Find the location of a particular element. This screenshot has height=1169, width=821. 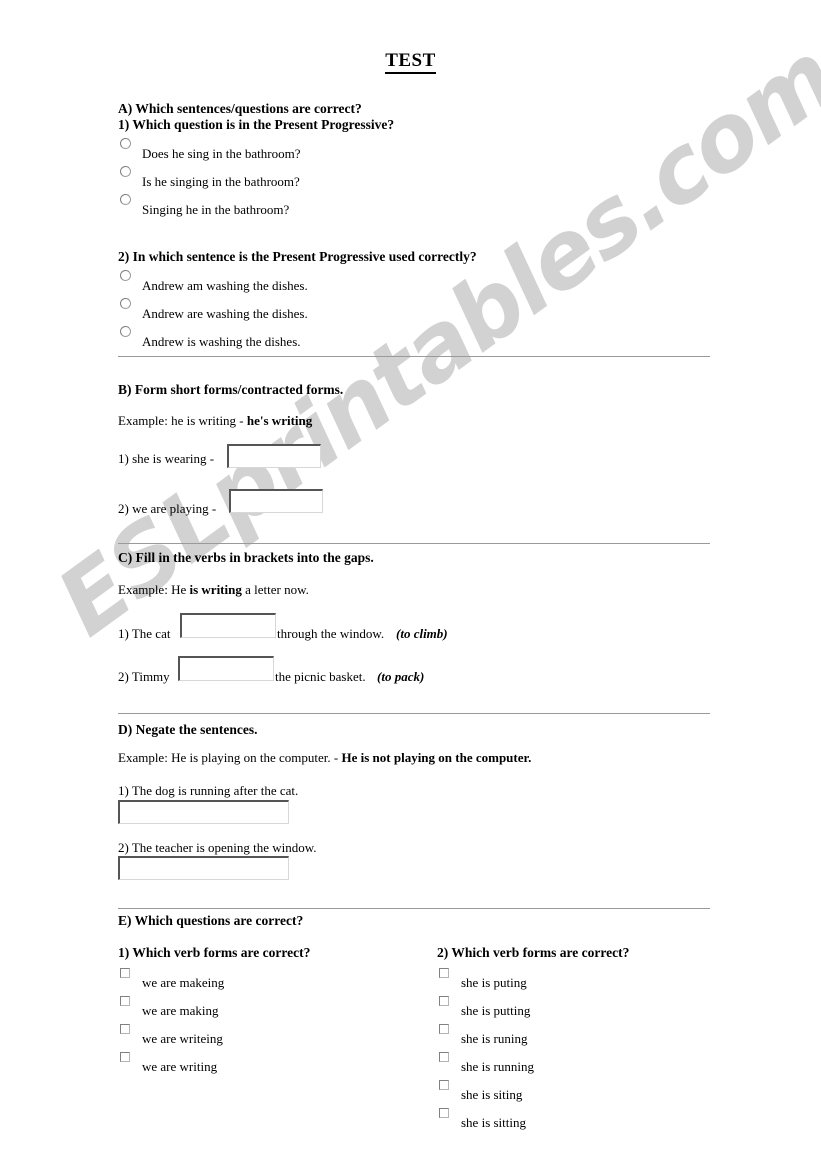

section-c-example-suffix: a letter now. is located at coordinates (275, 589).